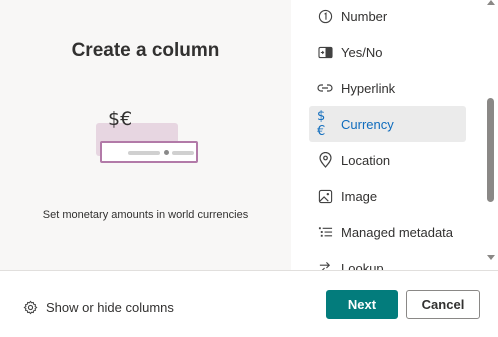  I want to click on currency-illustration: $€, so click(148, 138).